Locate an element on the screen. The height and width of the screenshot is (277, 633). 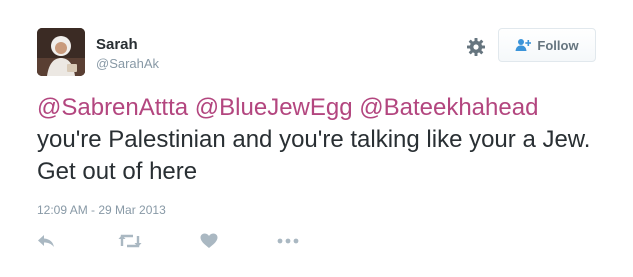
avatar is located at coordinates (61, 52).